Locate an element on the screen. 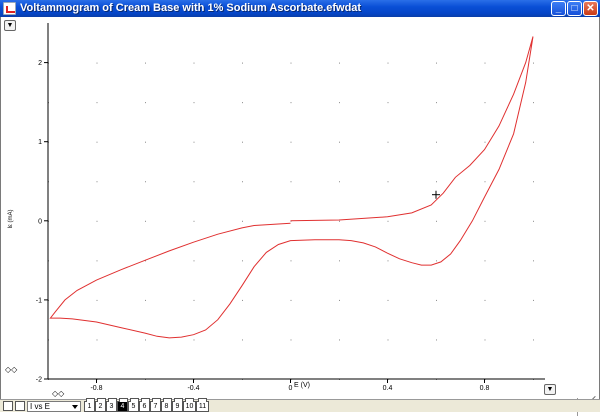 Image resolution: width=600 pixels, height=419 pixels. close-button: ✕ is located at coordinates (590, 8).